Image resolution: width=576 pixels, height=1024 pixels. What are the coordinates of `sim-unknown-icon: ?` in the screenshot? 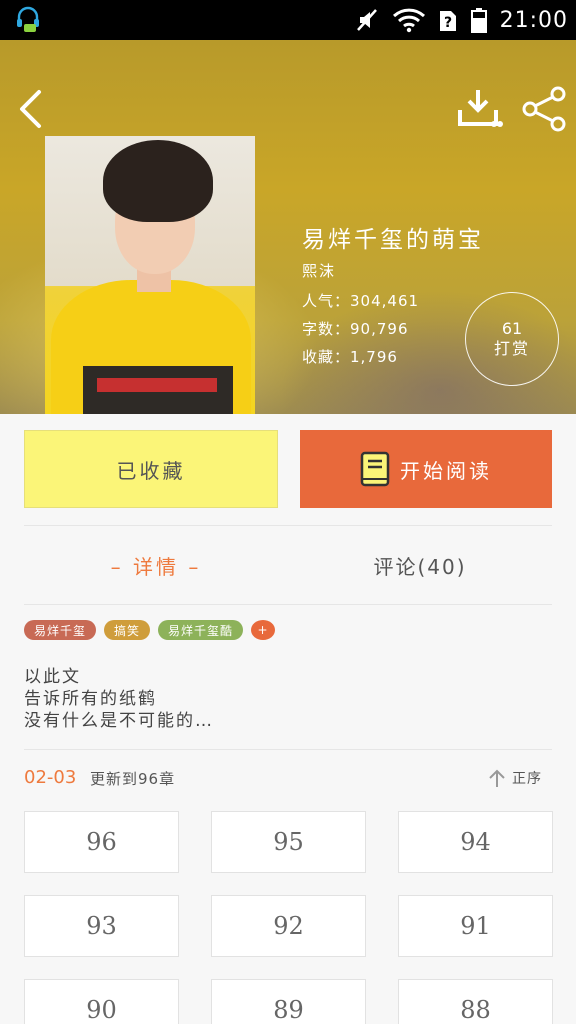 It's located at (447, 21).